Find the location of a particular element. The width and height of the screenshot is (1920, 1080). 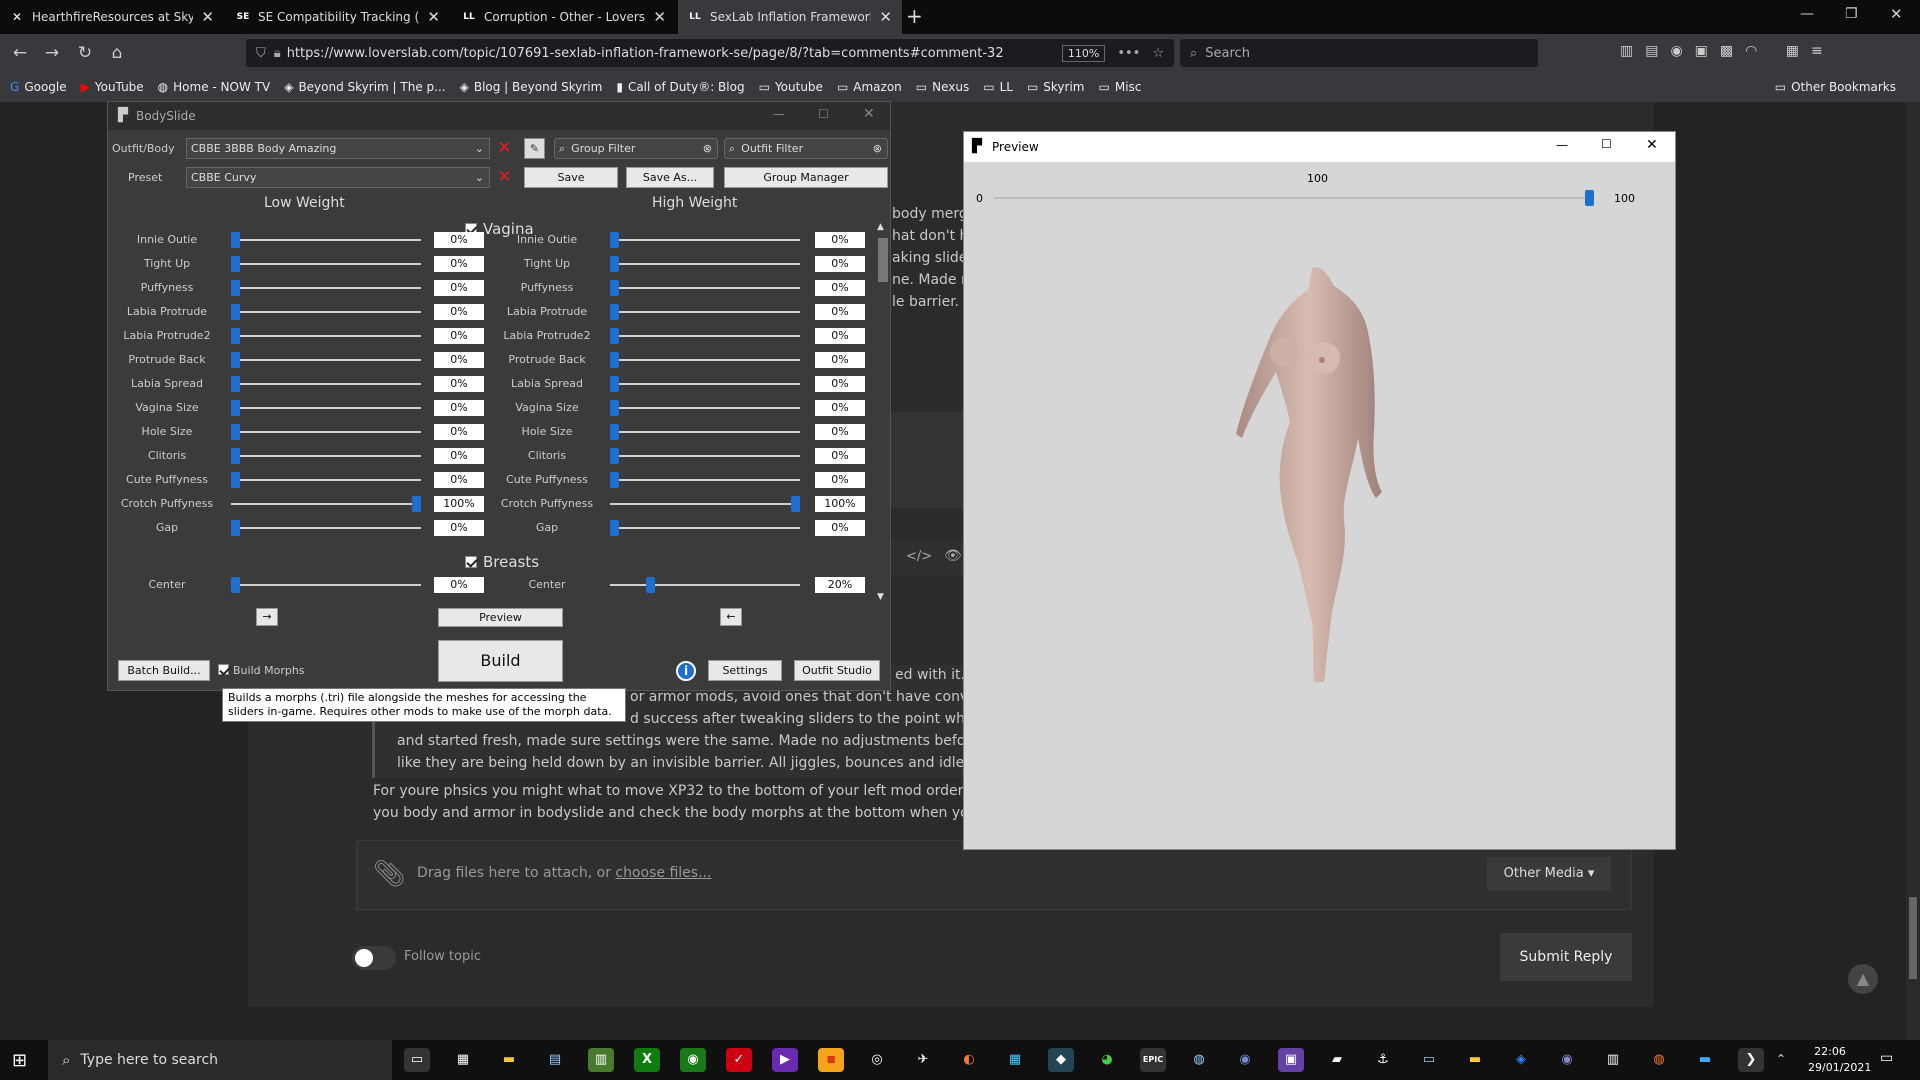

app-icon: ✈ is located at coordinates (923, 1060).